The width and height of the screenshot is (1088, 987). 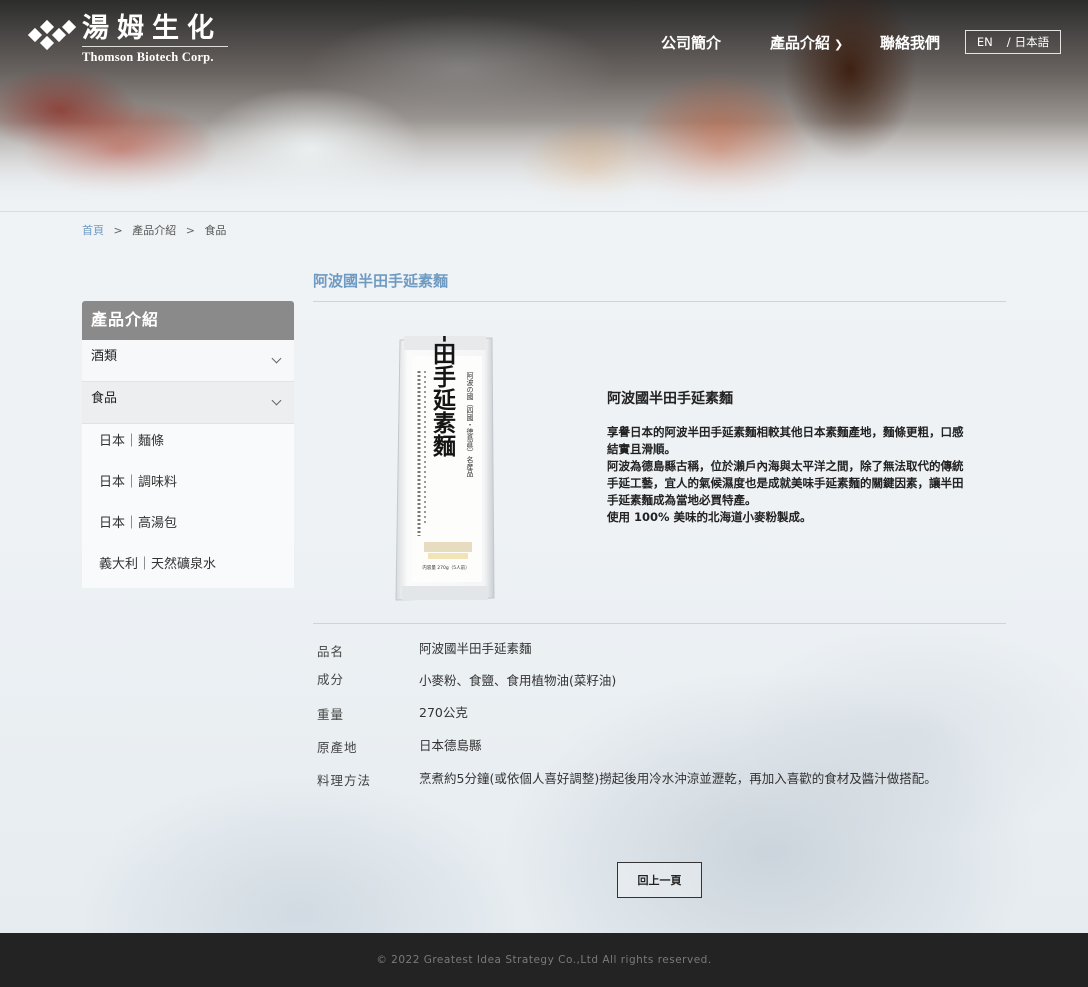 I want to click on sidebar-submenu: 日本｜麵條 日本｜調味料 日本｜高湯包 義大利｜天然礦泉水, so click(x=188, y=506).